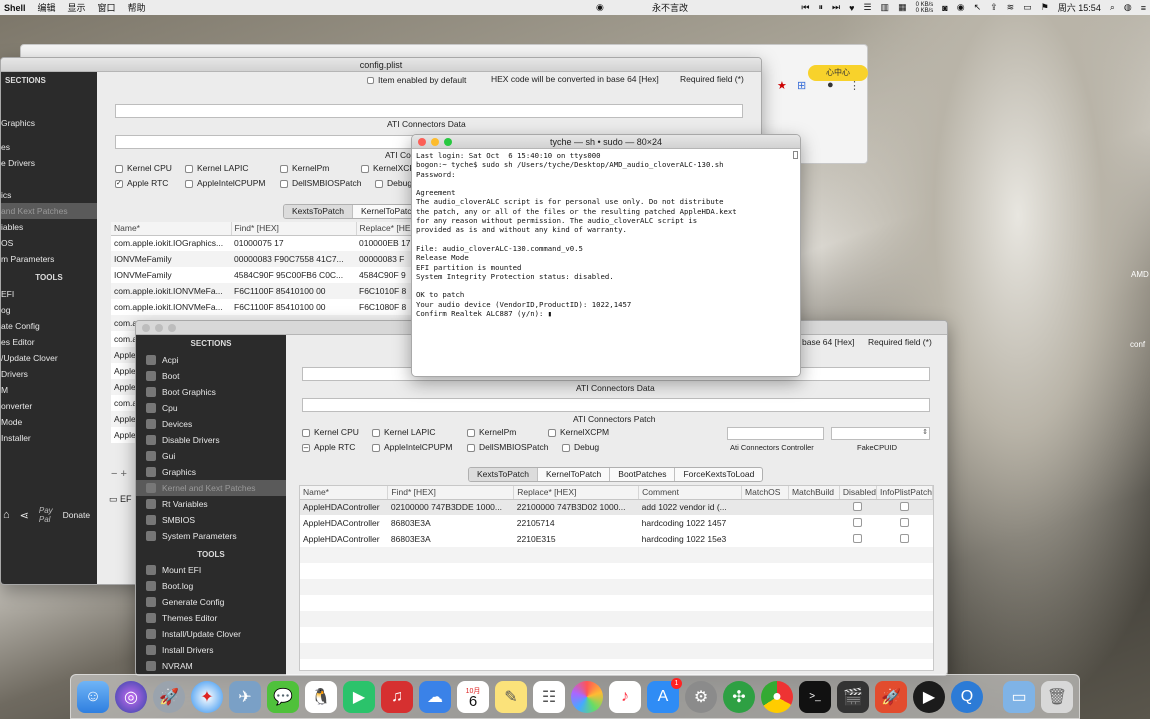 This screenshot has height=719, width=1150. What do you see at coordinates (880, 433) in the screenshot?
I see `fake-cpuid-field: ⇕` at bounding box center [880, 433].